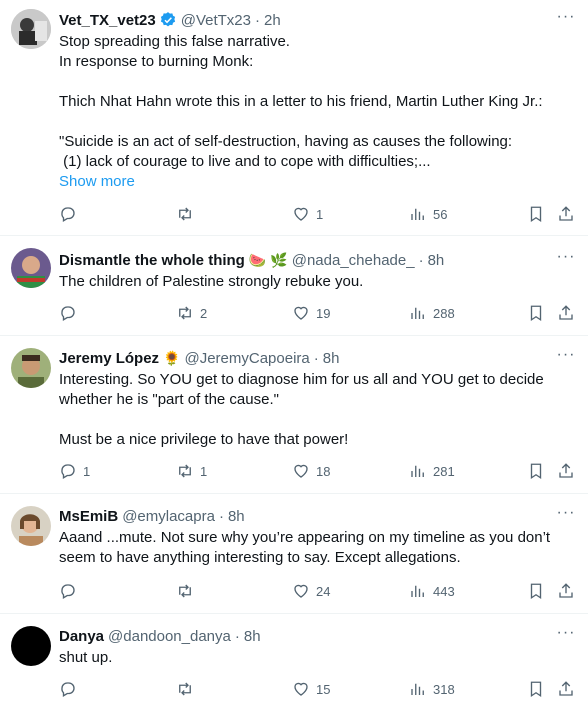 The height and width of the screenshot is (705, 588). Describe the element at coordinates (444, 313) in the screenshot. I see `view-count: 288` at that location.